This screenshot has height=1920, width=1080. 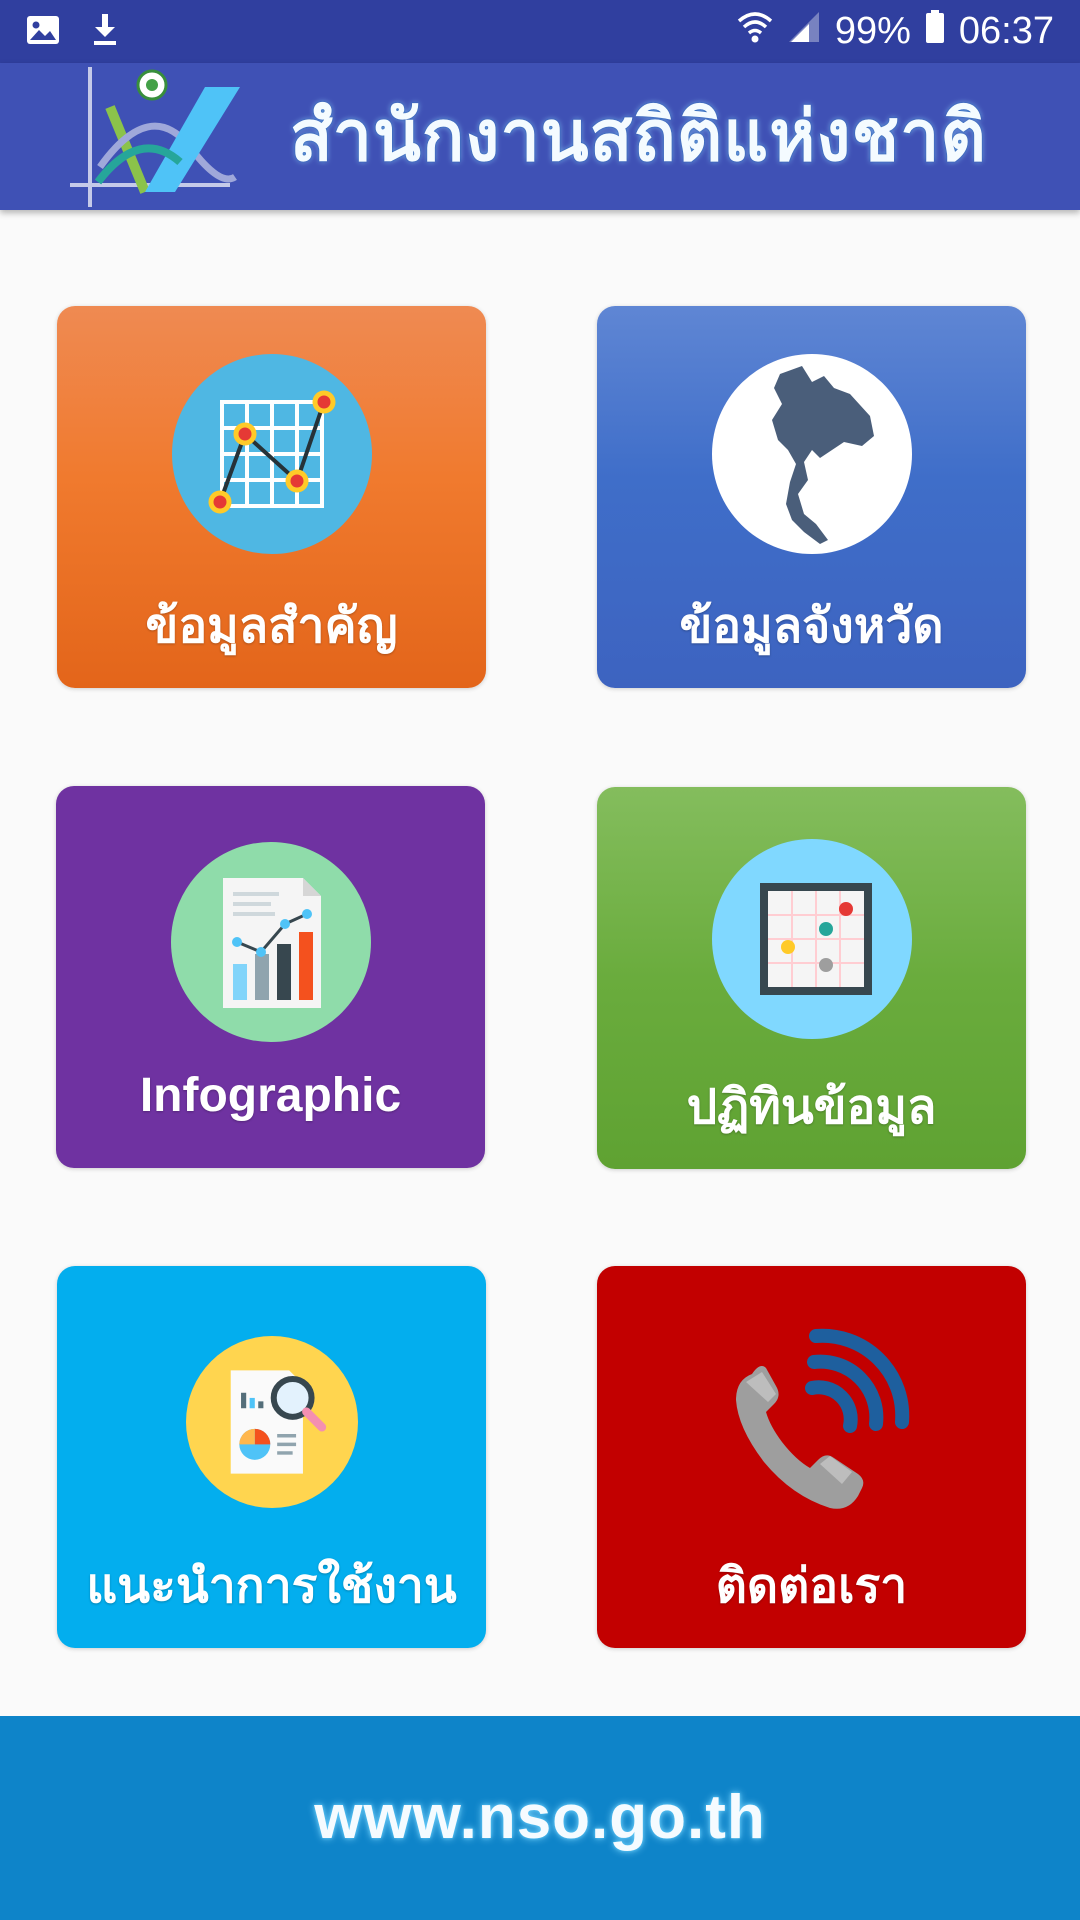 I want to click on signal-icon, so click(x=804, y=31).